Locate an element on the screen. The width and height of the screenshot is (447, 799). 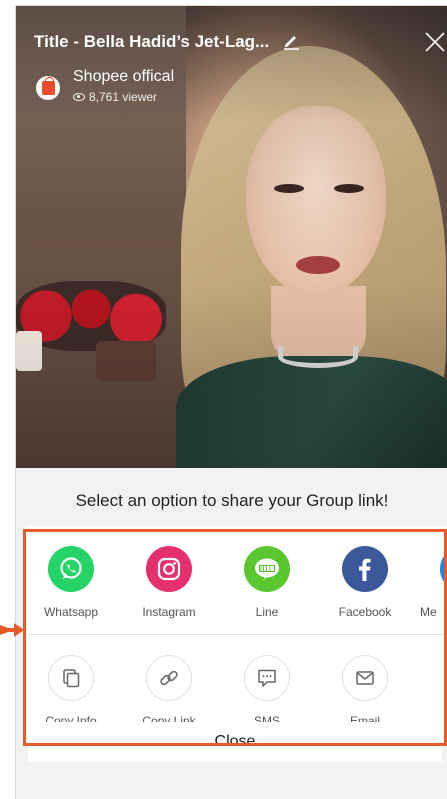
shopee-logo is located at coordinates (48, 88).